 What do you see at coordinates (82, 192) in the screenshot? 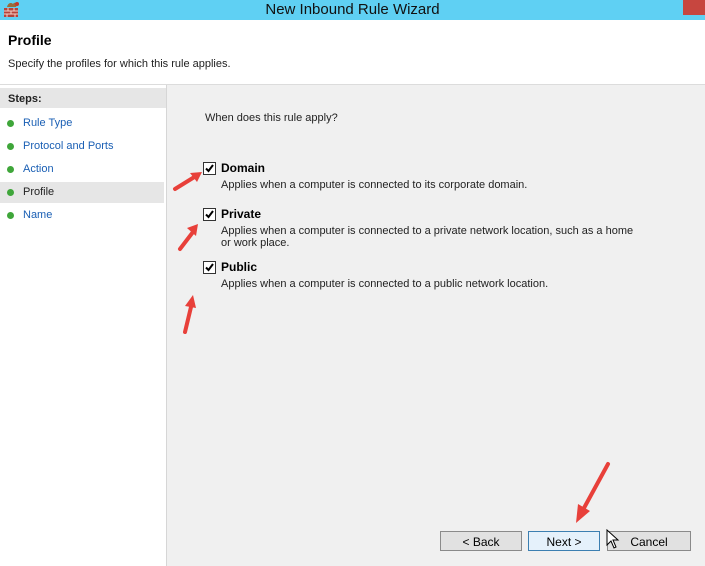
I see `sidebar-item-profile: Profile` at bounding box center [82, 192].